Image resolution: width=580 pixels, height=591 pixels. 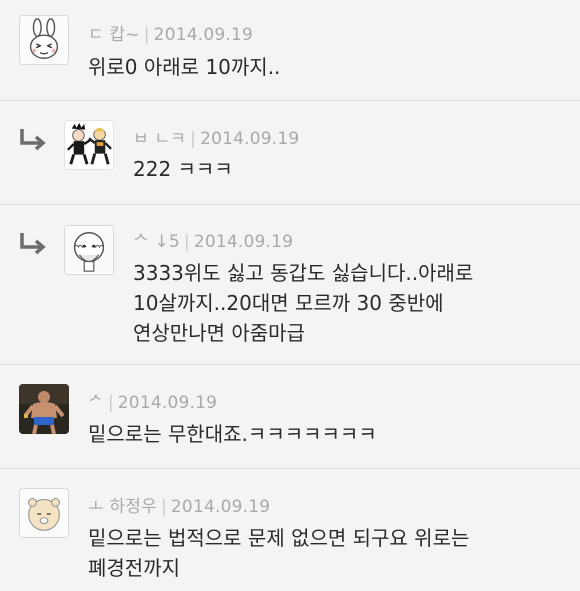 I want to click on comment-meta: ㄷ 캅~ | 2014.09.19, so click(x=170, y=32).